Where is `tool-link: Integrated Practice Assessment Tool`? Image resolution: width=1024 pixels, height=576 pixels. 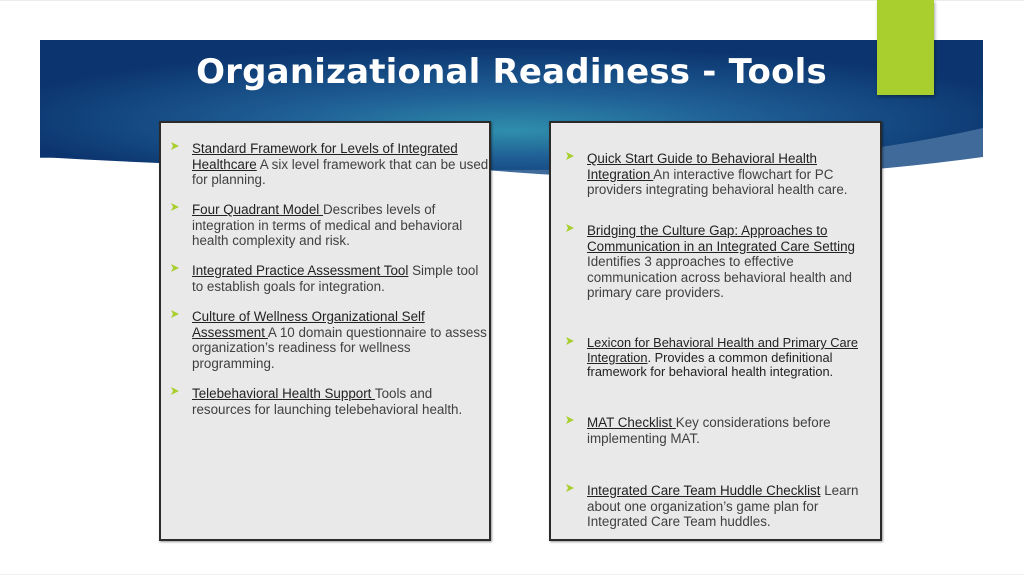
tool-link: Integrated Practice Assessment Tool is located at coordinates (300, 270).